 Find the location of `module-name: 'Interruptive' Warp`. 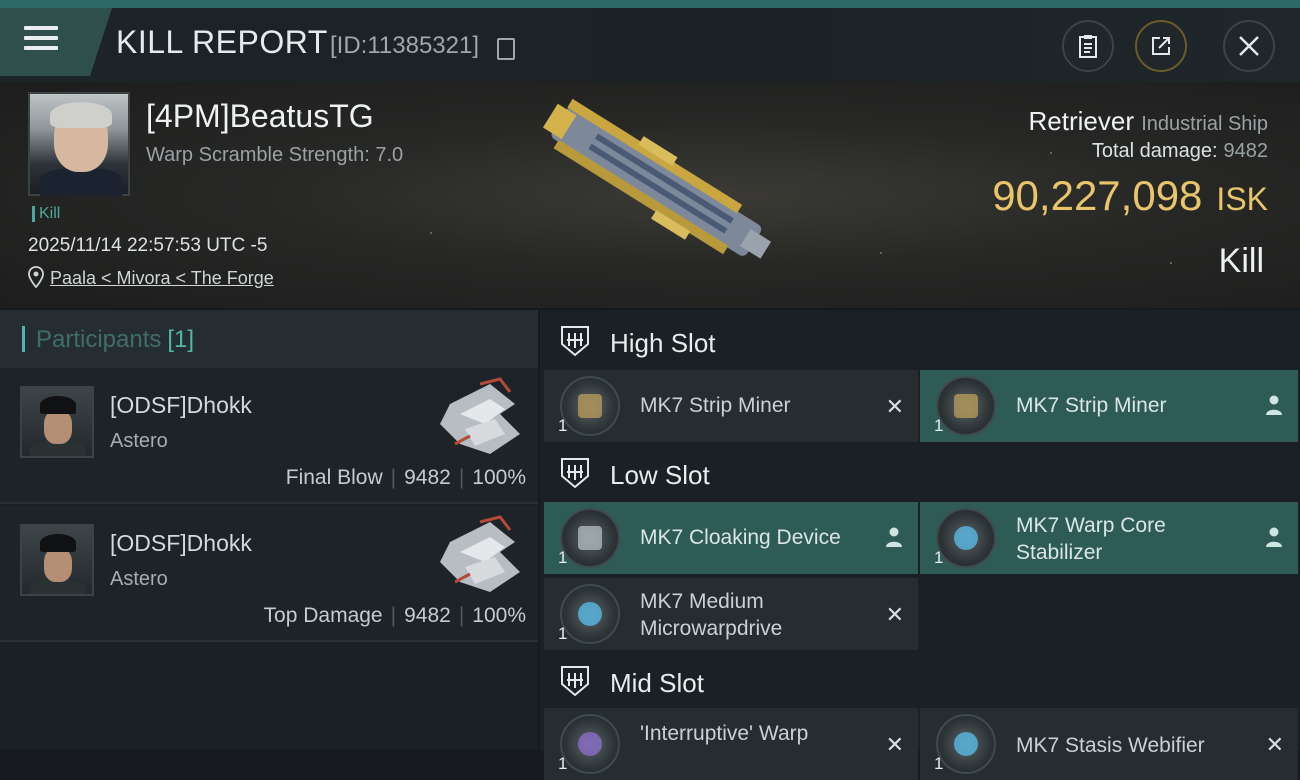

module-name: 'Interruptive' Warp is located at coordinates (724, 733).